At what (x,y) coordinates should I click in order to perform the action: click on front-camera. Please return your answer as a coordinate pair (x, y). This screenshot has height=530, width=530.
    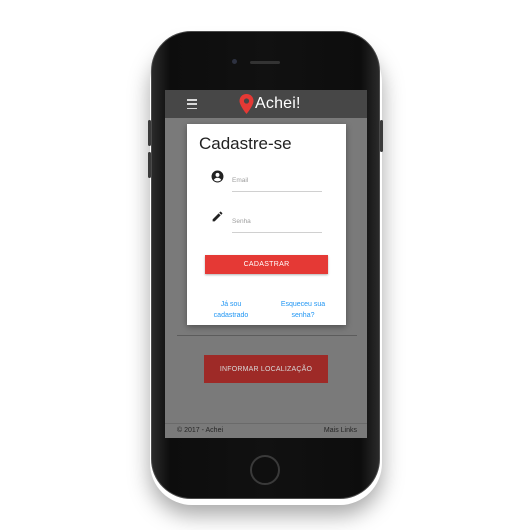
    Looking at the image, I should click on (234, 61).